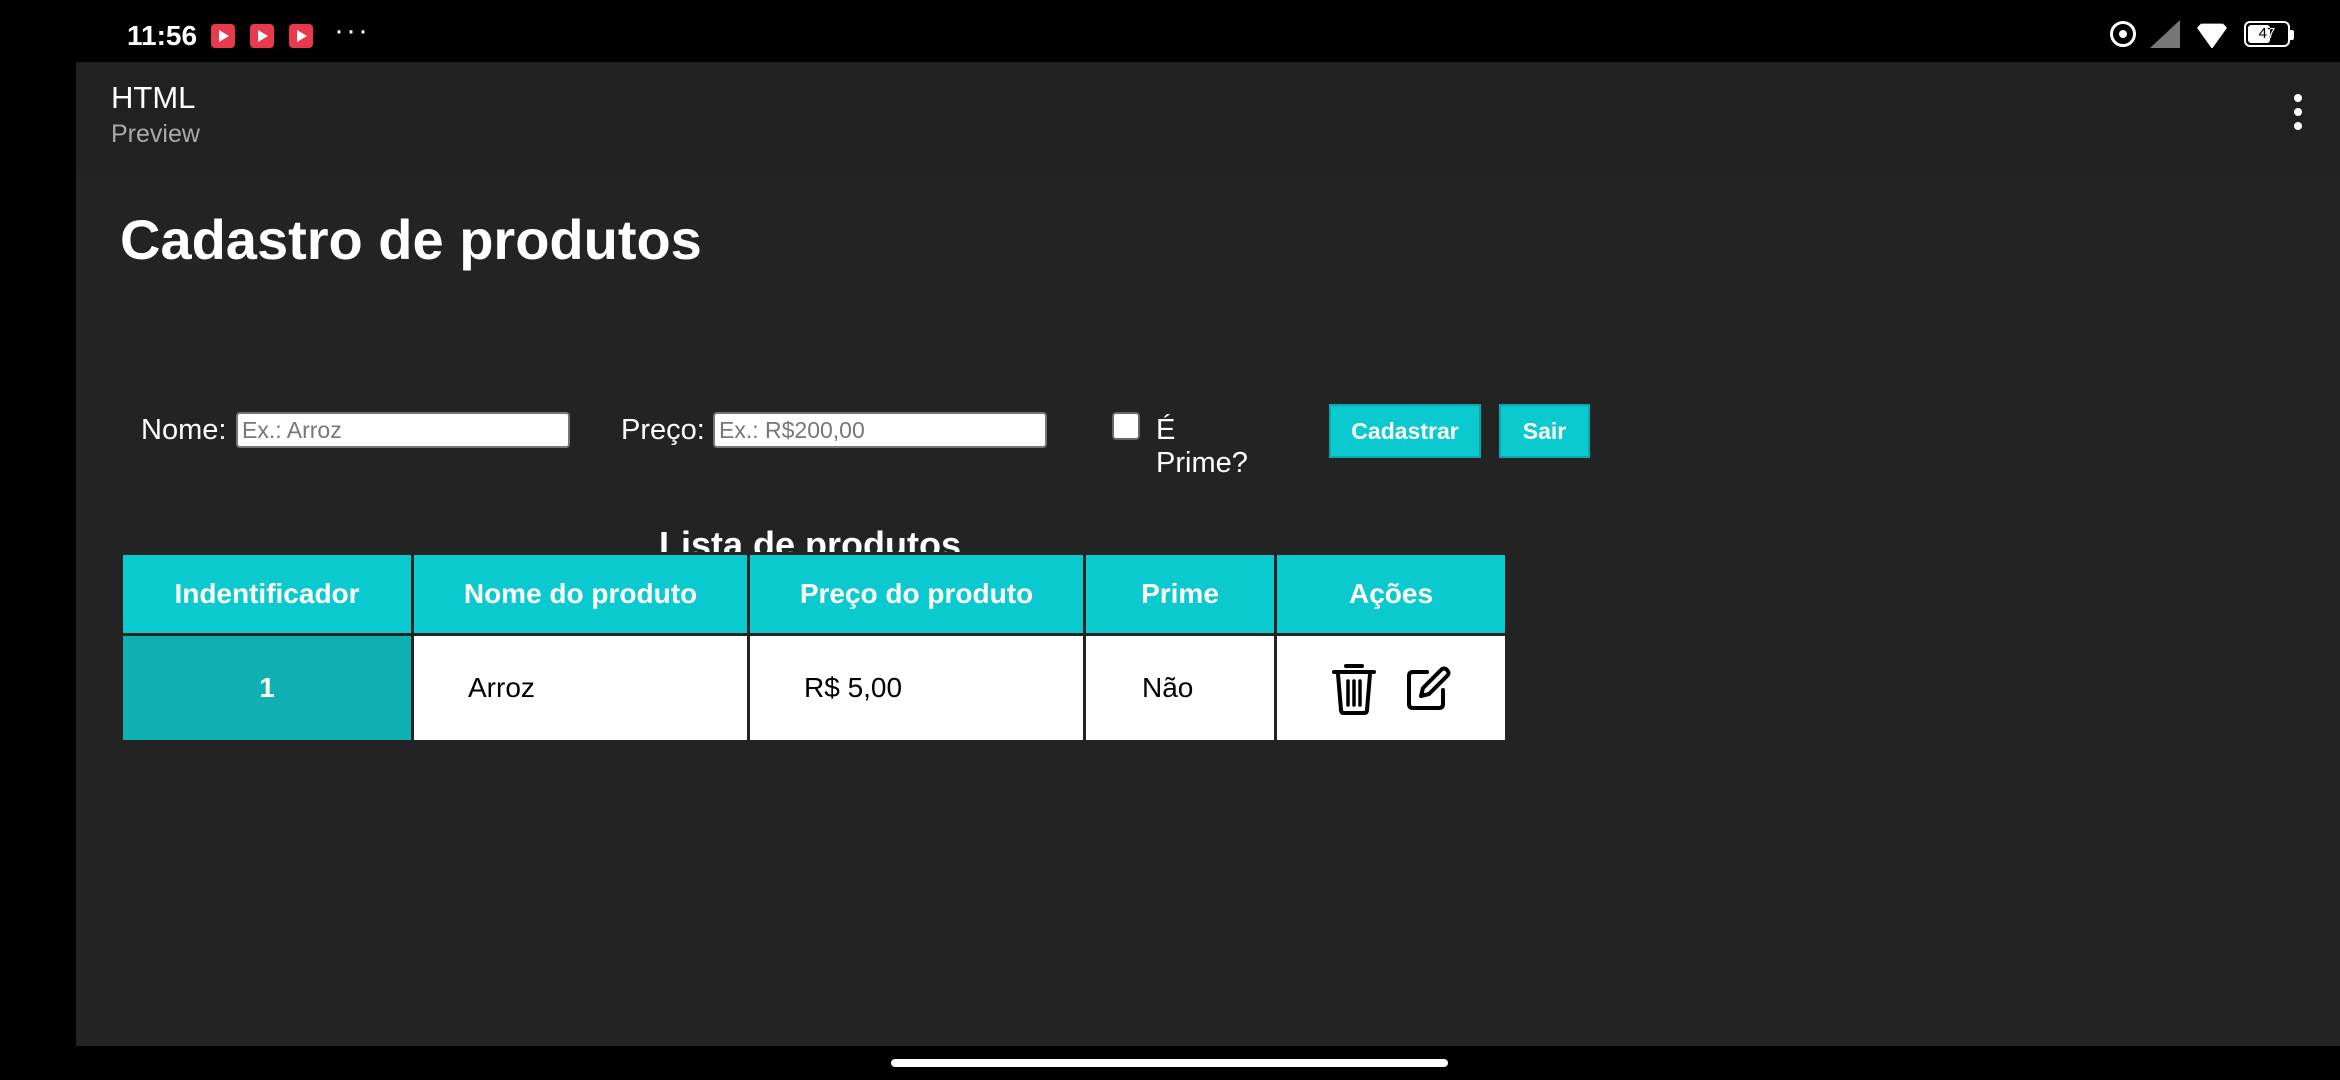 Image resolution: width=2340 pixels, height=1080 pixels. I want to click on cell-actions, so click(1391, 688).